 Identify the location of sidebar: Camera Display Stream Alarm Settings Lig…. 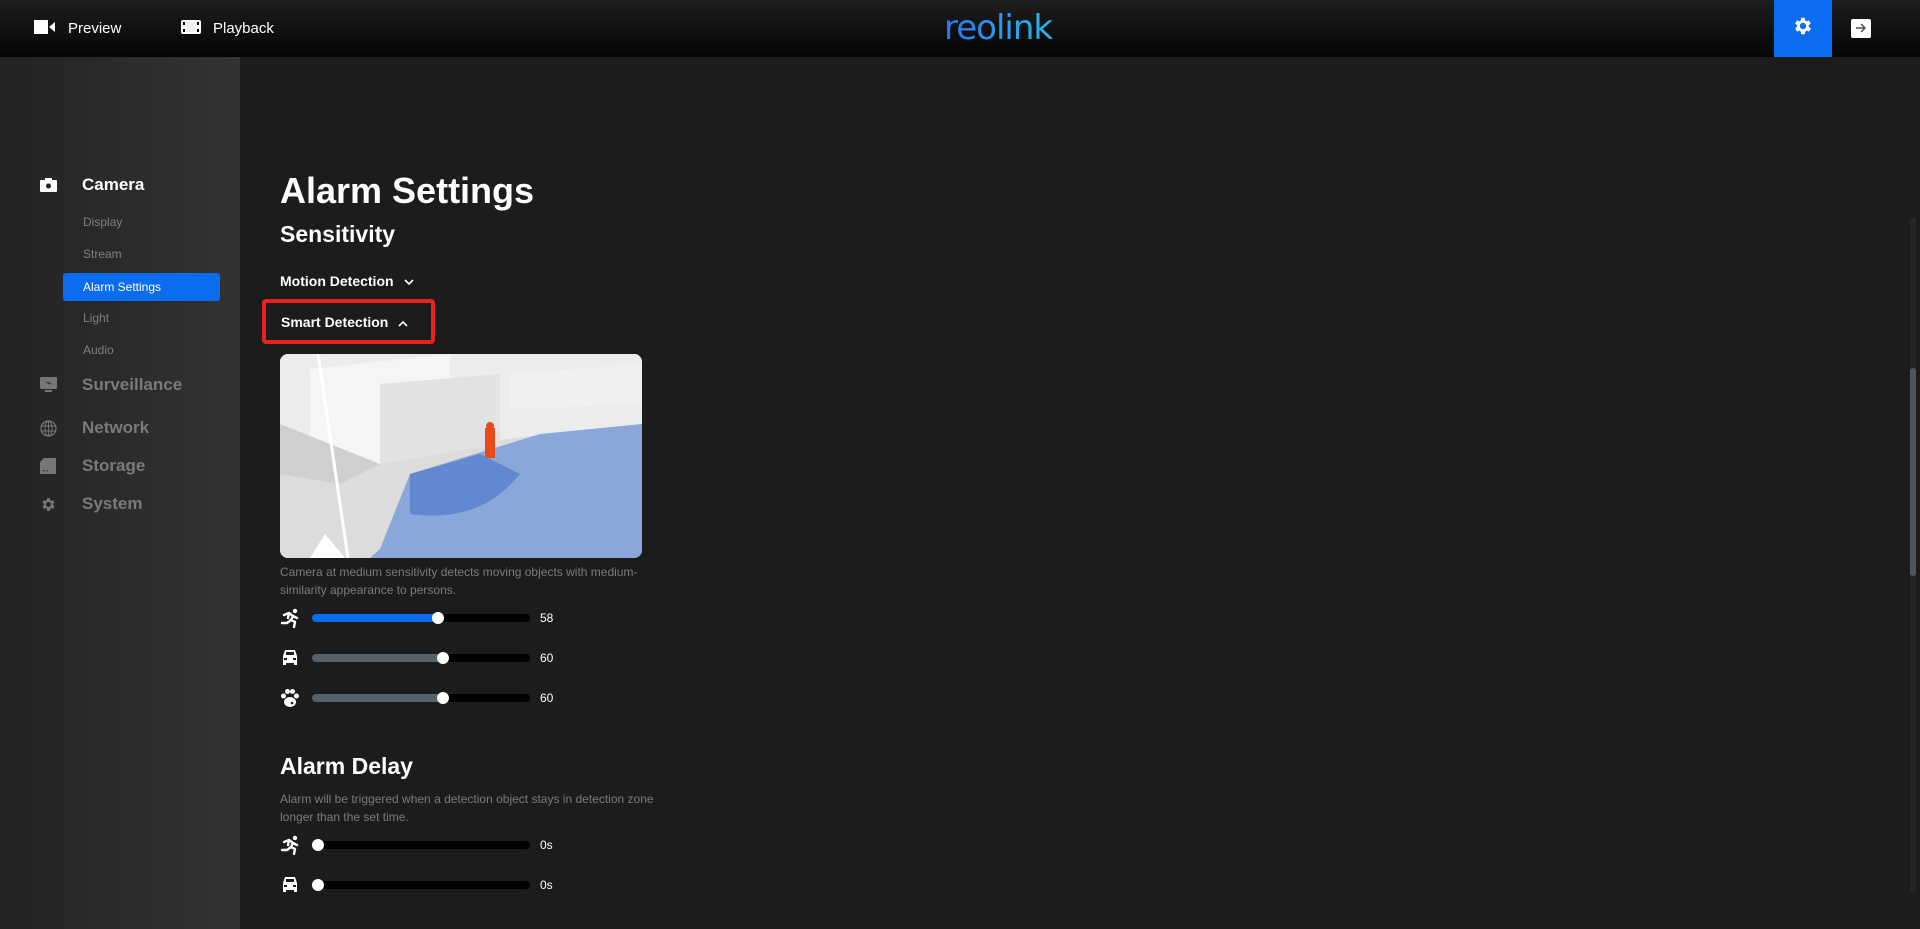
(120, 493).